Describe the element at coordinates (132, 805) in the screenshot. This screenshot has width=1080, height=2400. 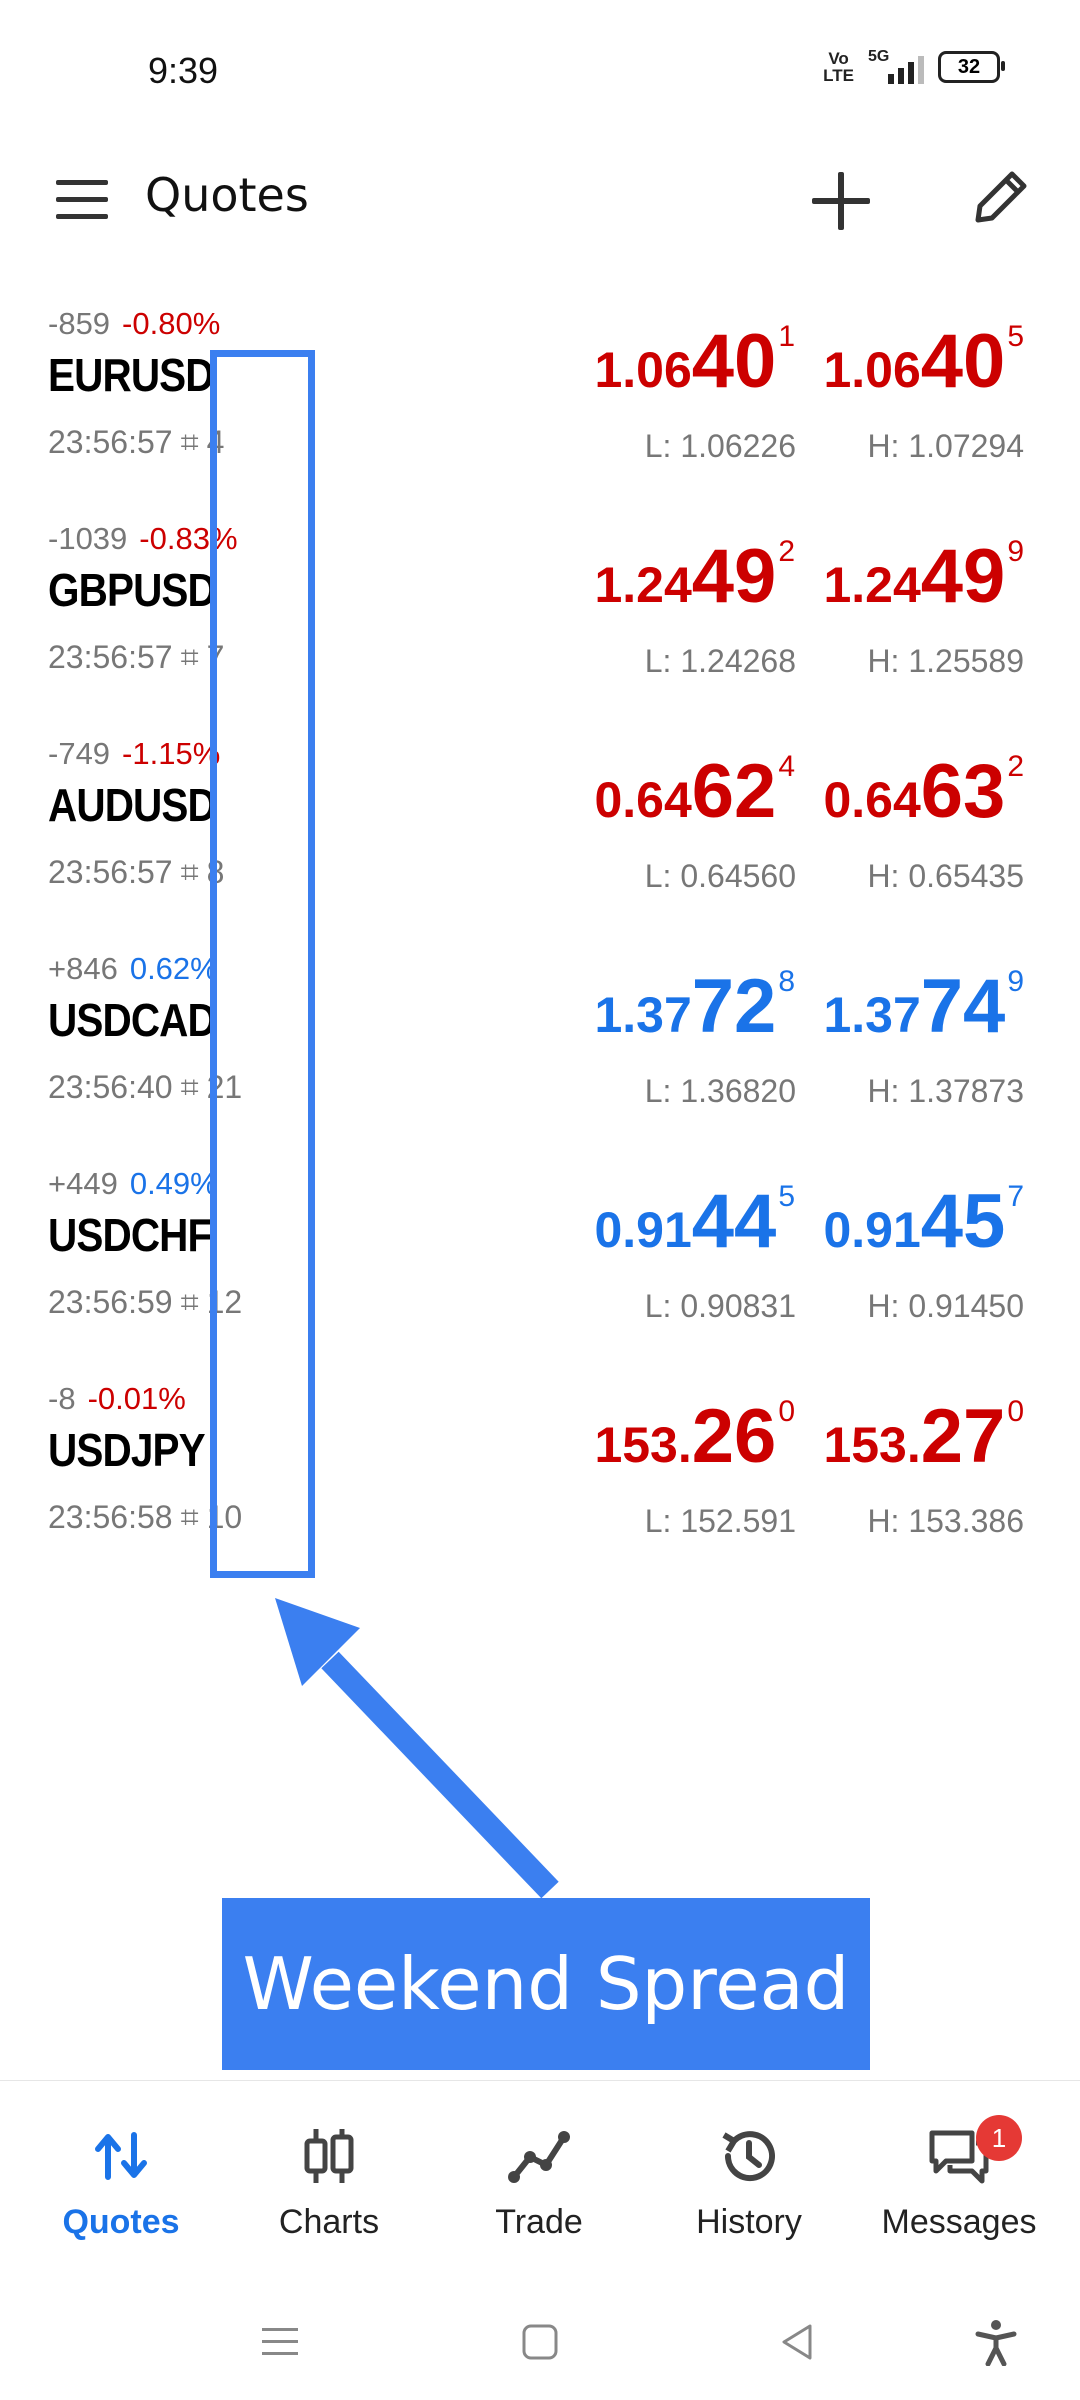
I see `symbol-name: AUDUSD` at that location.